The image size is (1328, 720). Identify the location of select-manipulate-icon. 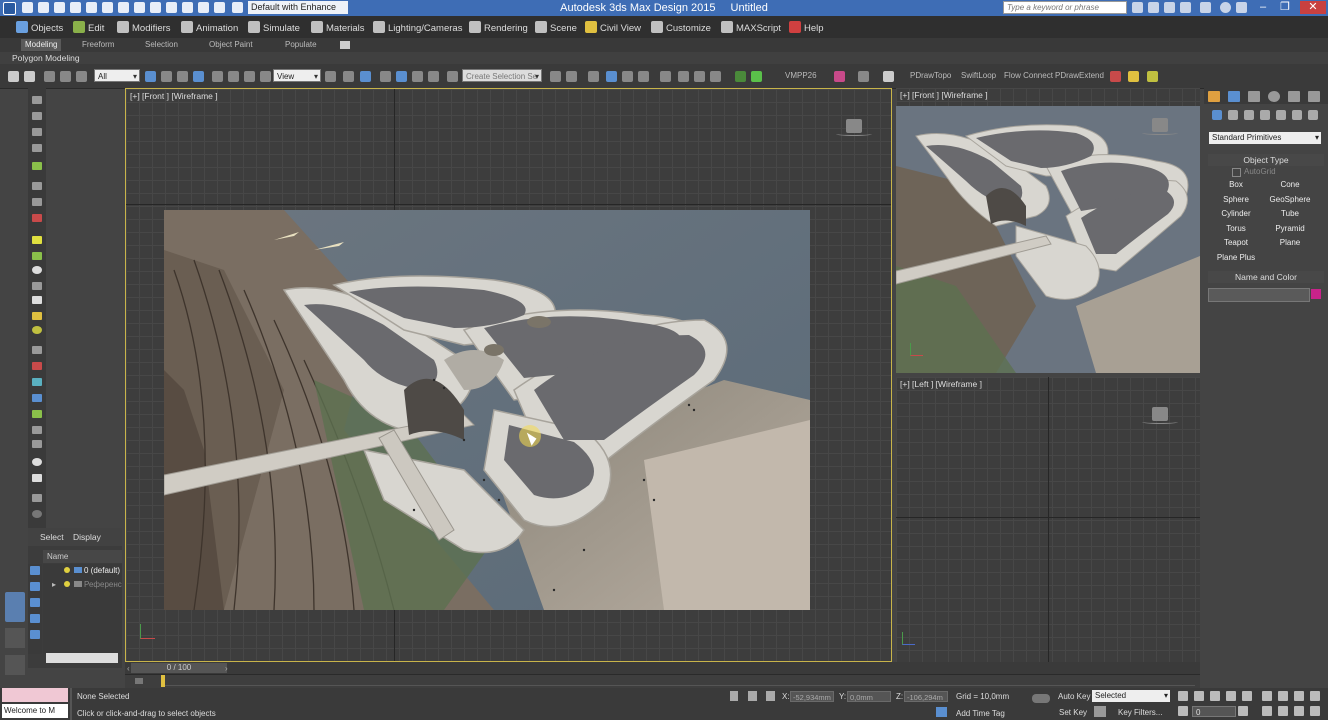
(348, 76).